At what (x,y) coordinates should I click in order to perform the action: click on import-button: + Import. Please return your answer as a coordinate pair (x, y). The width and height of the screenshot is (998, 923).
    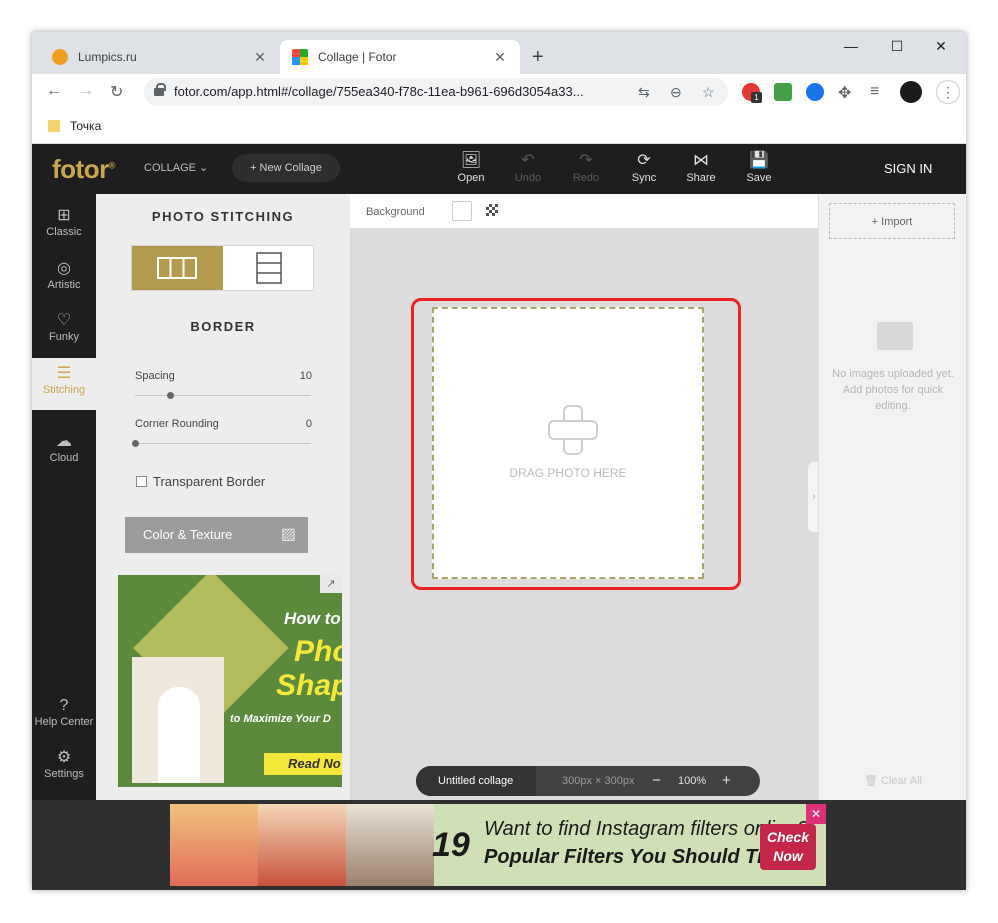
    Looking at the image, I should click on (892, 221).